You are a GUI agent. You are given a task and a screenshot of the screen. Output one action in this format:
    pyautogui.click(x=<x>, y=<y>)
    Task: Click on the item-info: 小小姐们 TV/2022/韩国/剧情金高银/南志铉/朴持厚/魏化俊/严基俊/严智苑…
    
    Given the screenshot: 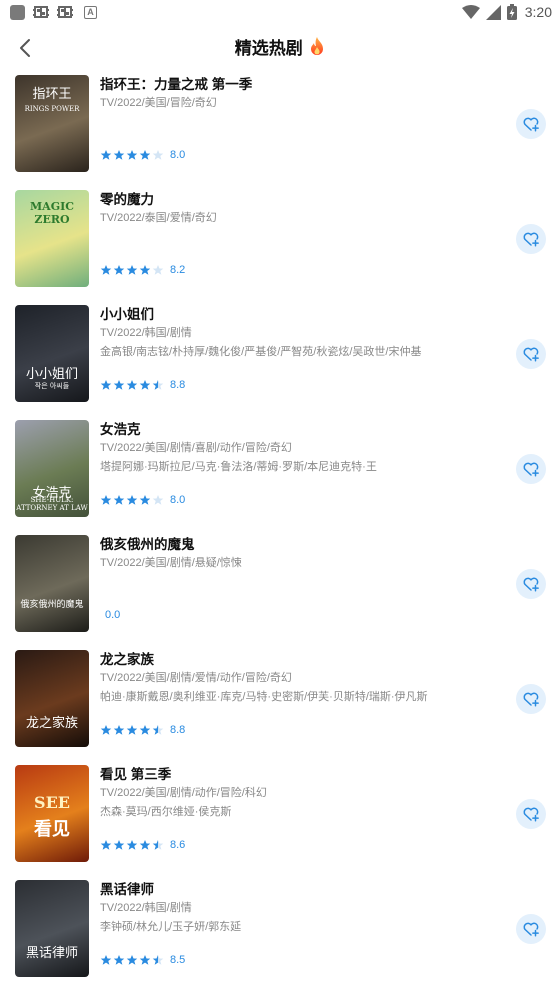 What is the action you would take?
    pyautogui.click(x=300, y=332)
    